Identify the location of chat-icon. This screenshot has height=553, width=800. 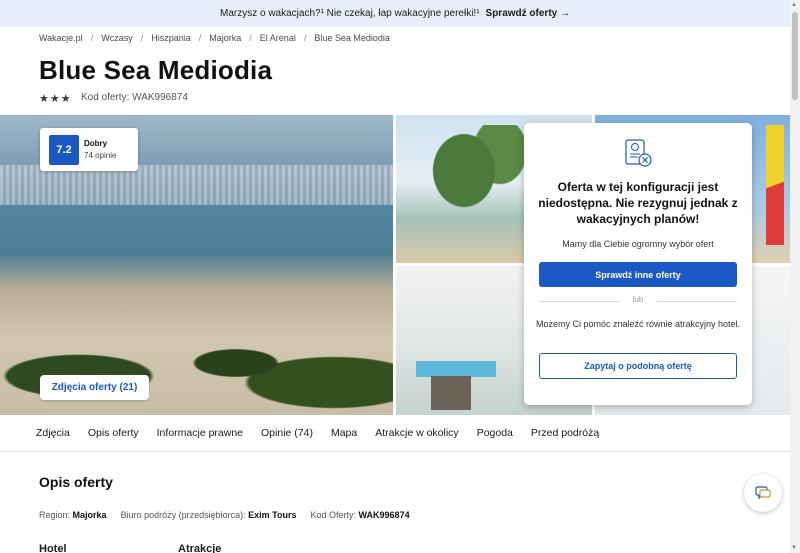
(763, 493).